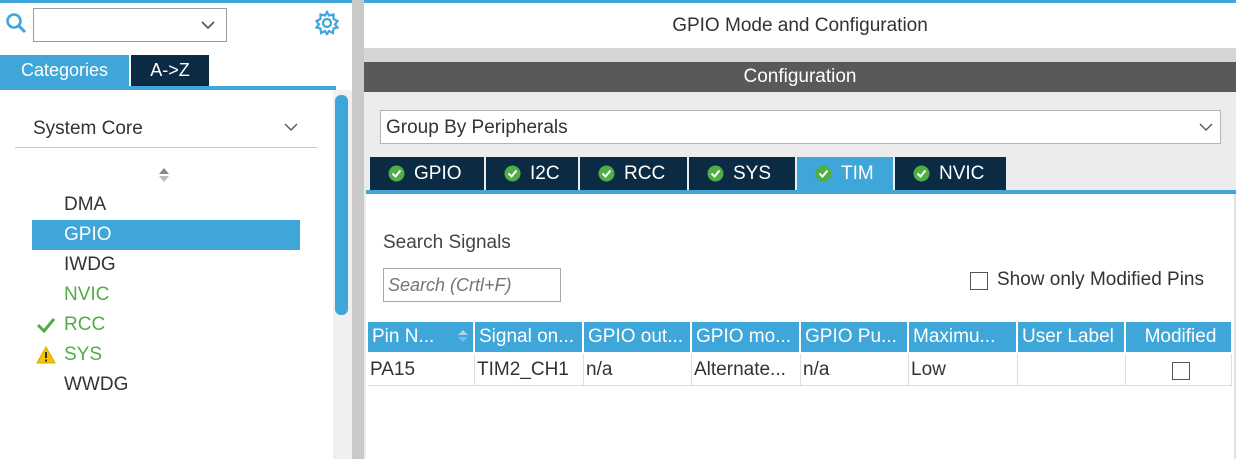 Image resolution: width=1236 pixels, height=459 pixels. Describe the element at coordinates (46, 326) in the screenshot. I see `checkmark-icon` at that location.